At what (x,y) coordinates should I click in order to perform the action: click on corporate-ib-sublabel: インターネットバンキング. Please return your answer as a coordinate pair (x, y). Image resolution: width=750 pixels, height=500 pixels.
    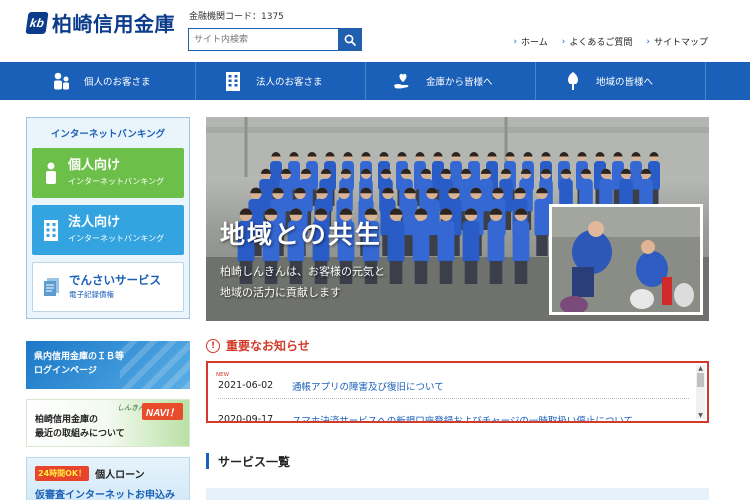
    Looking at the image, I should click on (116, 239).